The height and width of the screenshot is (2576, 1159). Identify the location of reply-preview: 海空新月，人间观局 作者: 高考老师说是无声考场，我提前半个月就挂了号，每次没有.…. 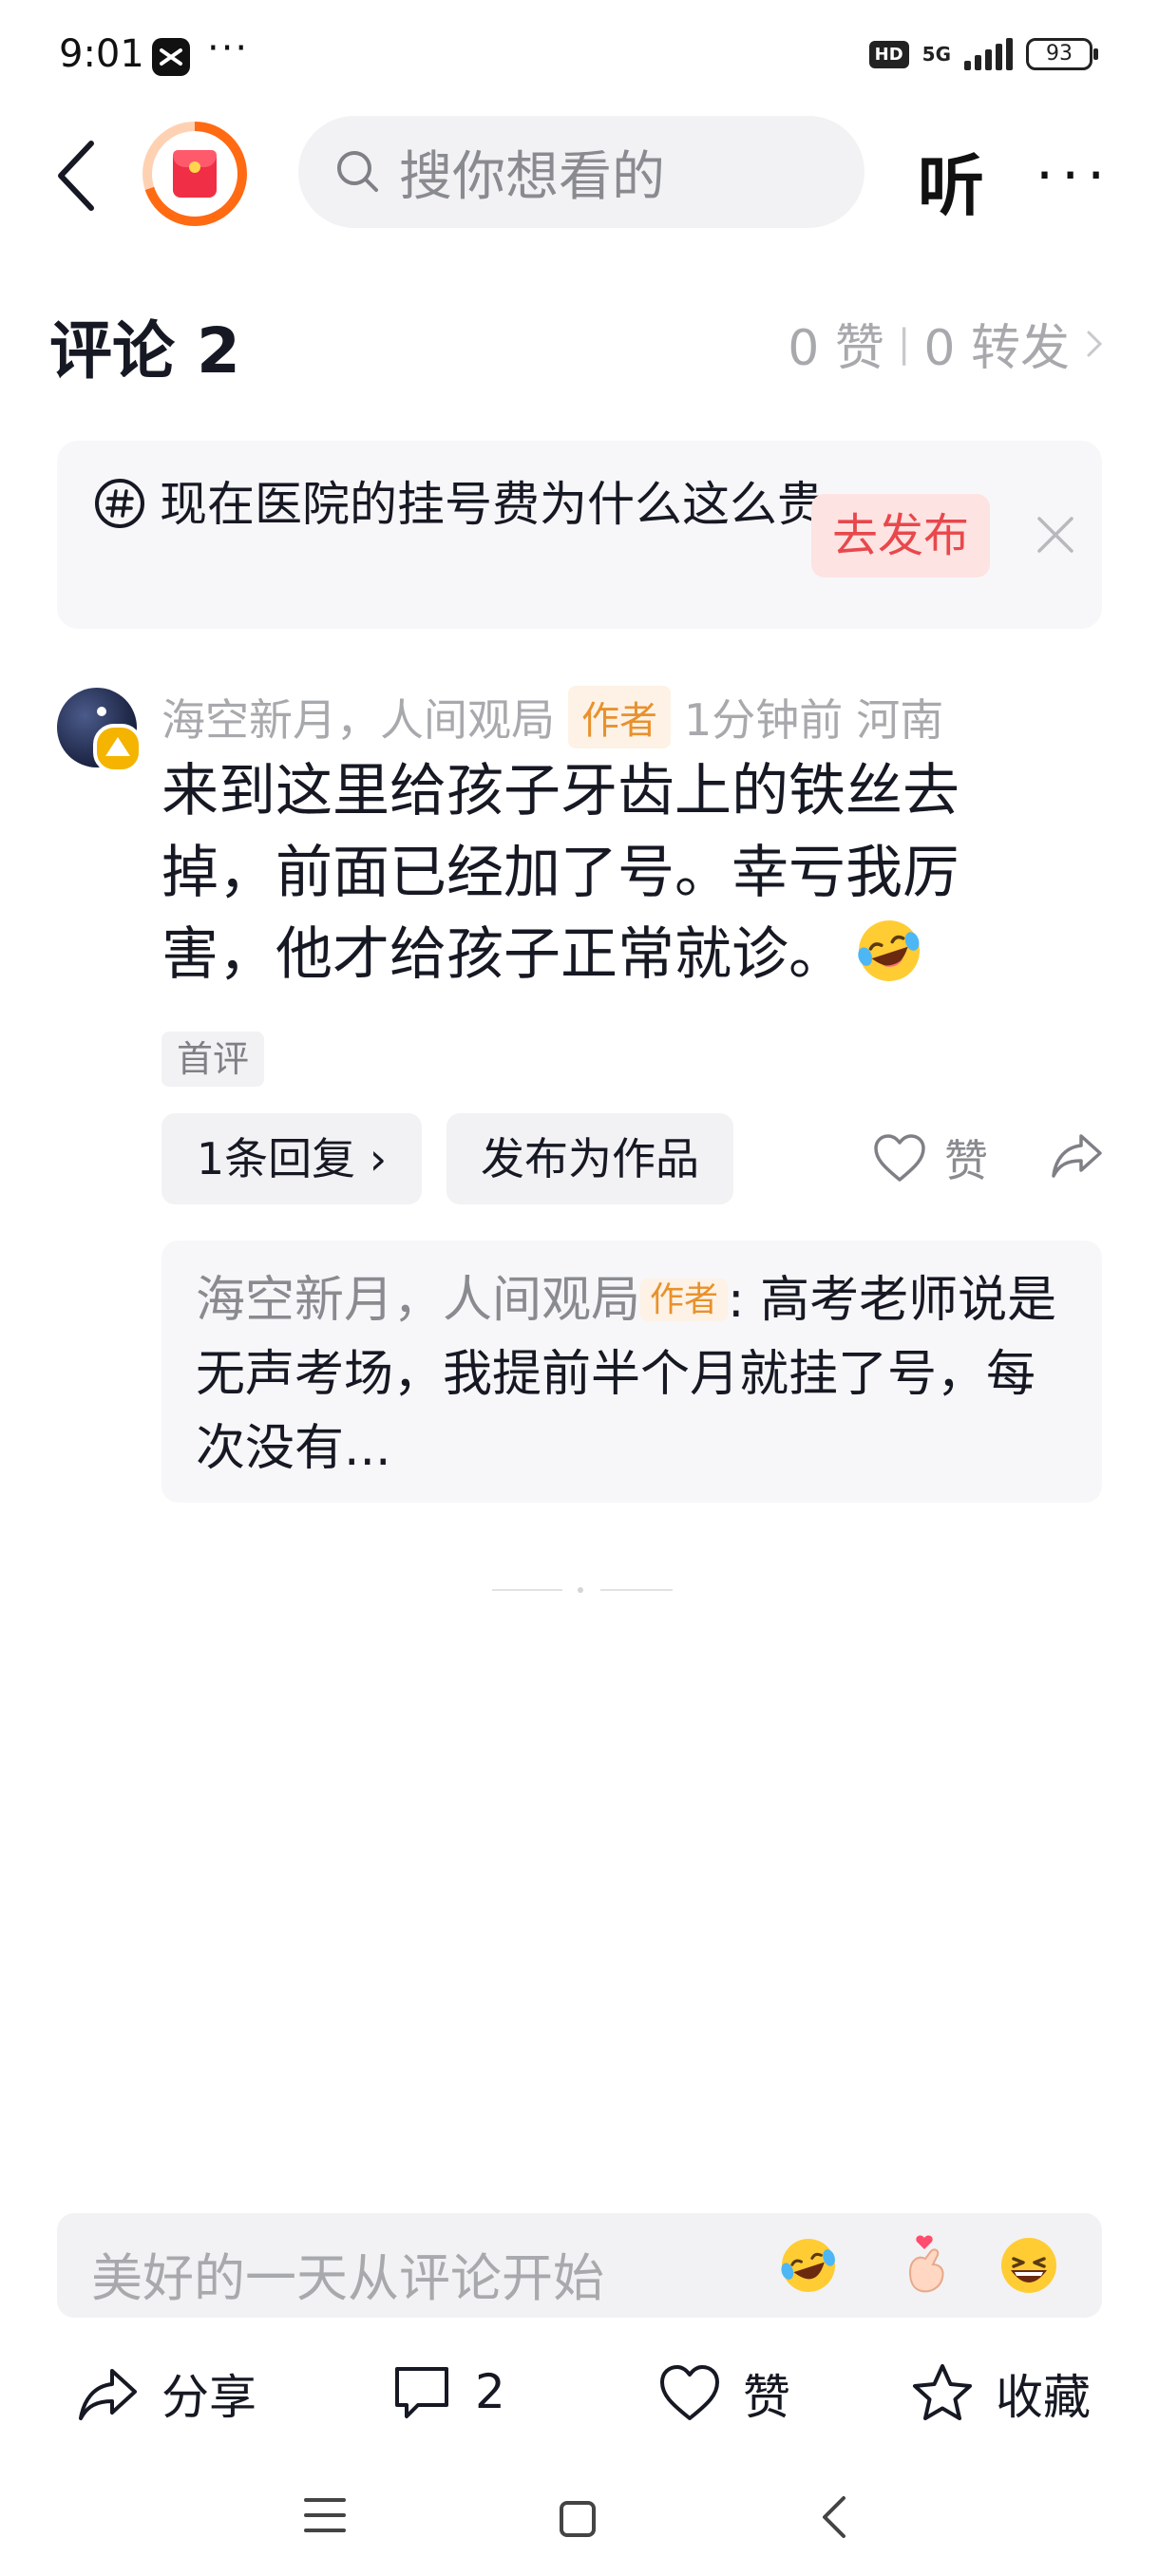
(632, 1372).